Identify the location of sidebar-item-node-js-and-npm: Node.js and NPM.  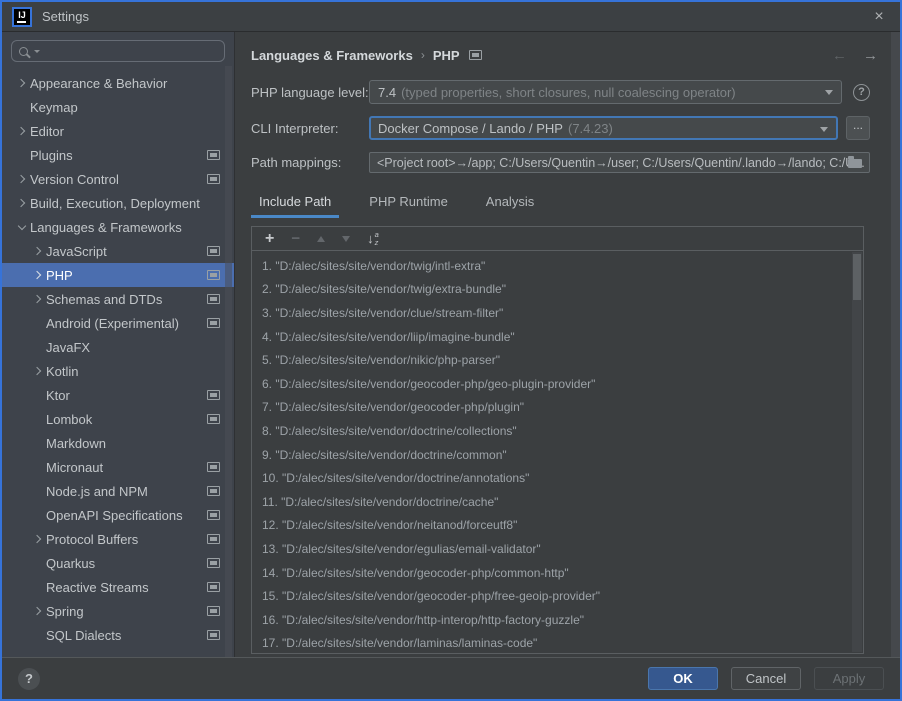
(118, 491).